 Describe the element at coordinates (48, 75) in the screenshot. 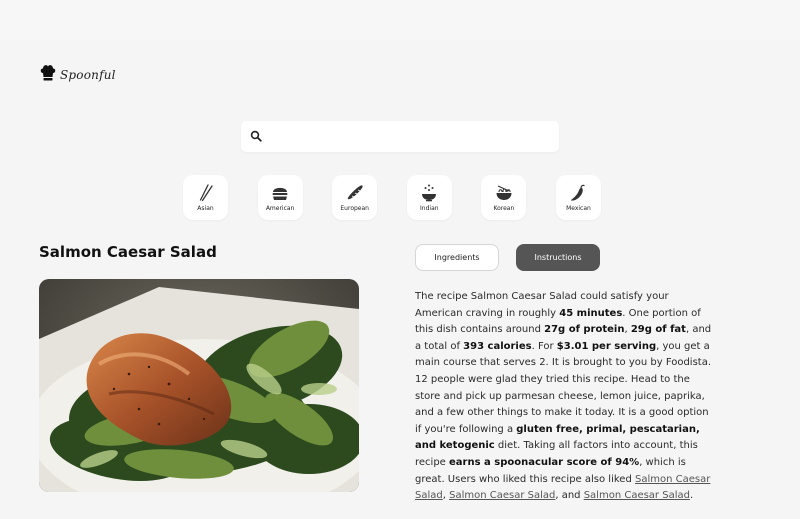

I see `chef-hat-icon` at that location.